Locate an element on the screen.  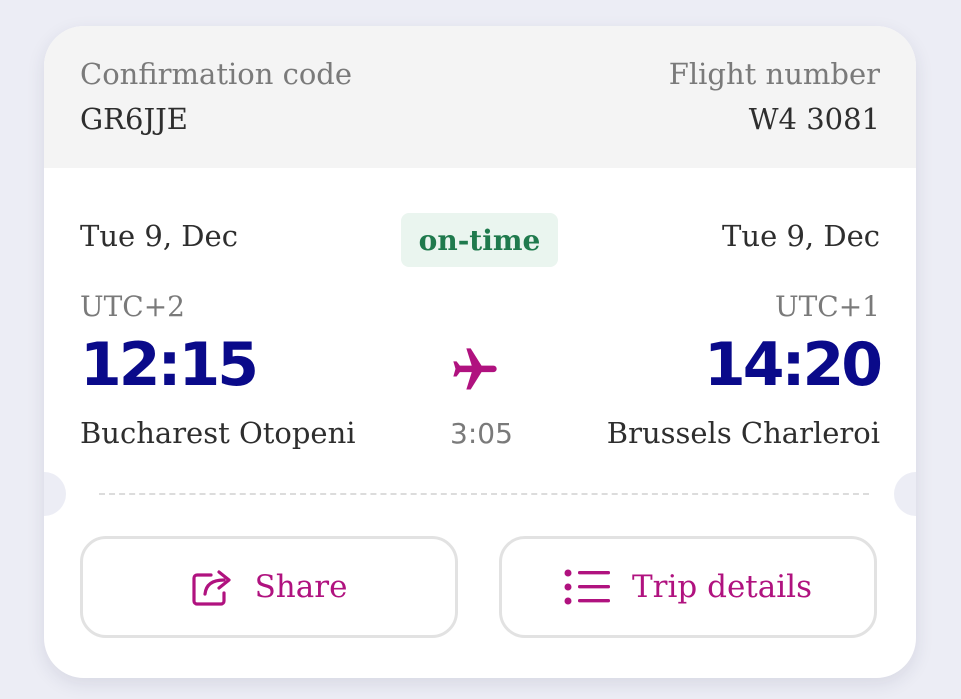
trip-details-label: Trip details is located at coordinates (722, 587).